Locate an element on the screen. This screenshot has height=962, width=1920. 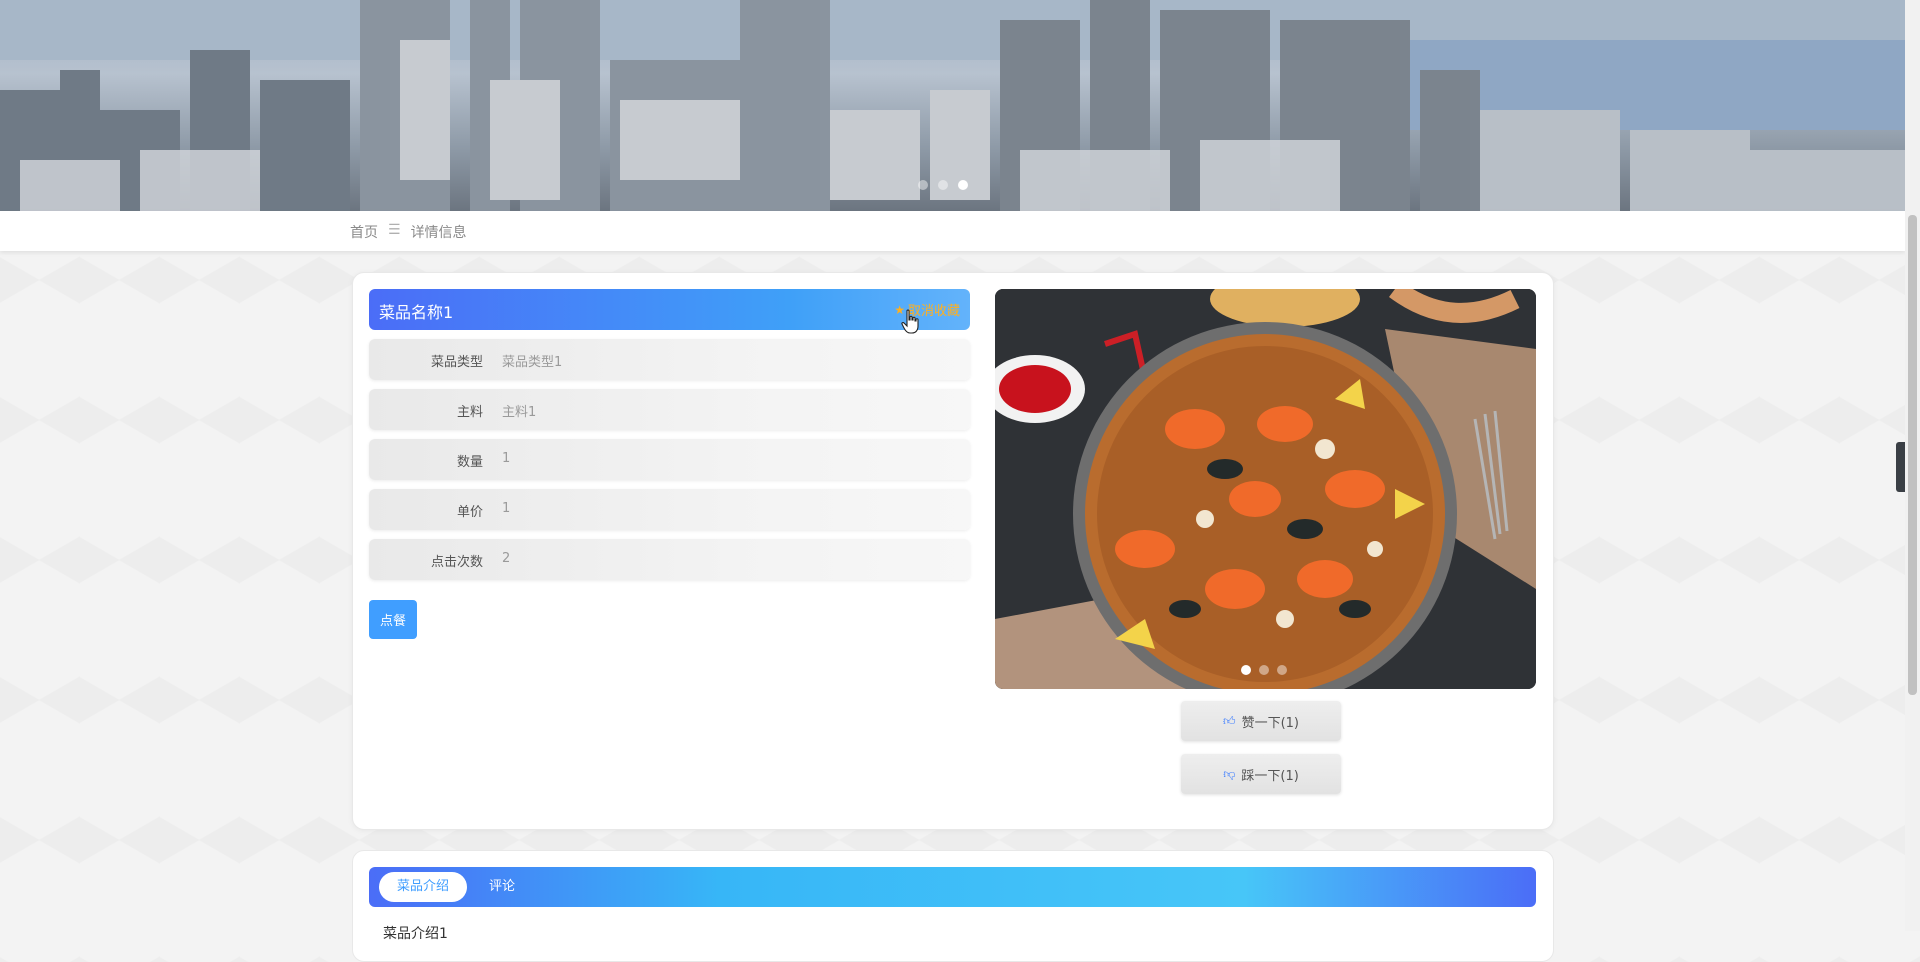
title-bar: 菜品名称1 ★ 取消收藏 is located at coordinates (669, 311).